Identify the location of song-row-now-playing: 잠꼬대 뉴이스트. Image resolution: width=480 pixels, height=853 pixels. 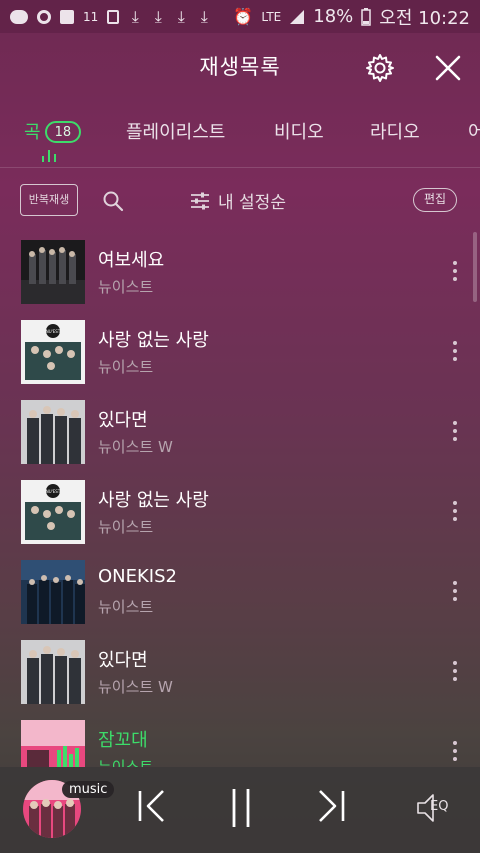
(240, 739).